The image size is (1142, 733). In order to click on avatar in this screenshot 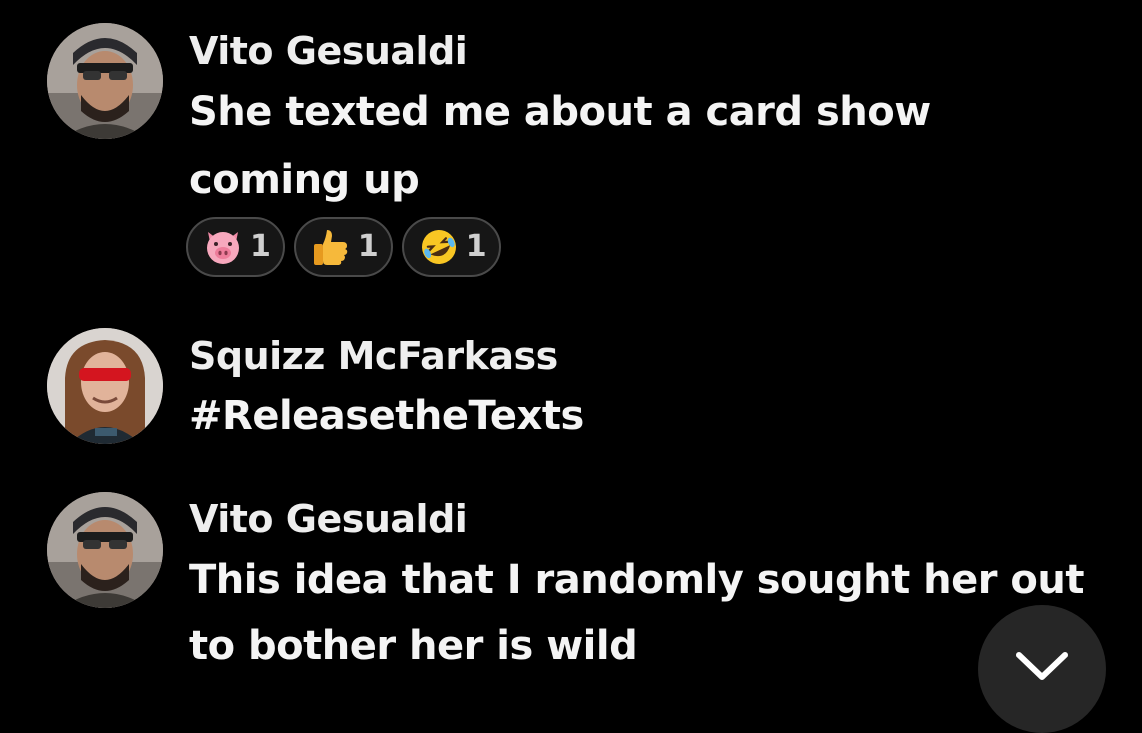, I will do `click(105, 550)`.